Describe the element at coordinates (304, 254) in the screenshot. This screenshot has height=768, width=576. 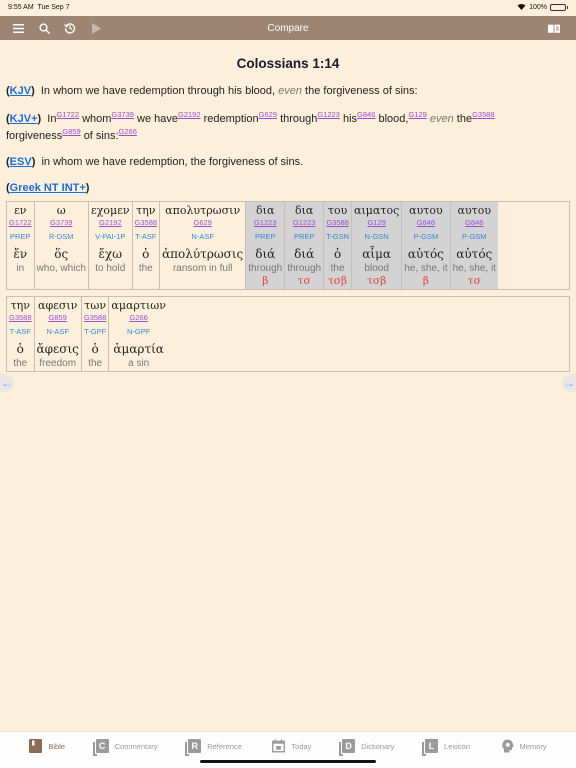
I see `lemma: διά` at that location.